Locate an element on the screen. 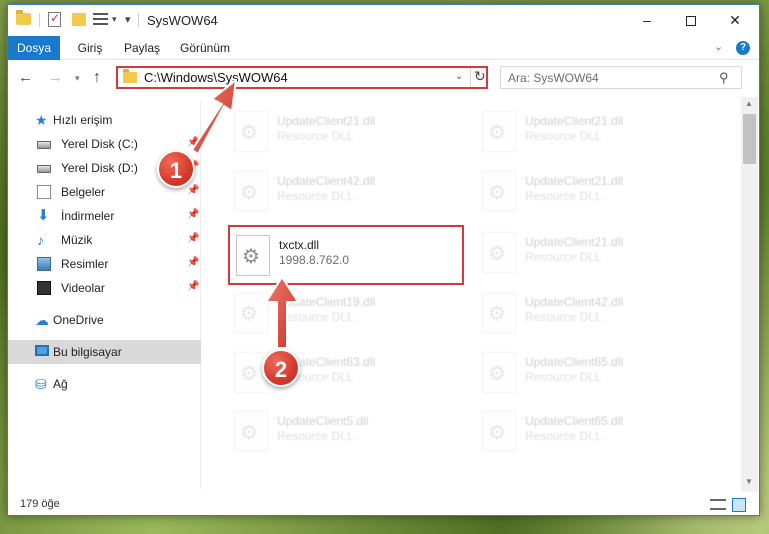 This screenshot has width=769, height=534. chevron-down-icon: ⌄ is located at coordinates (459, 76).